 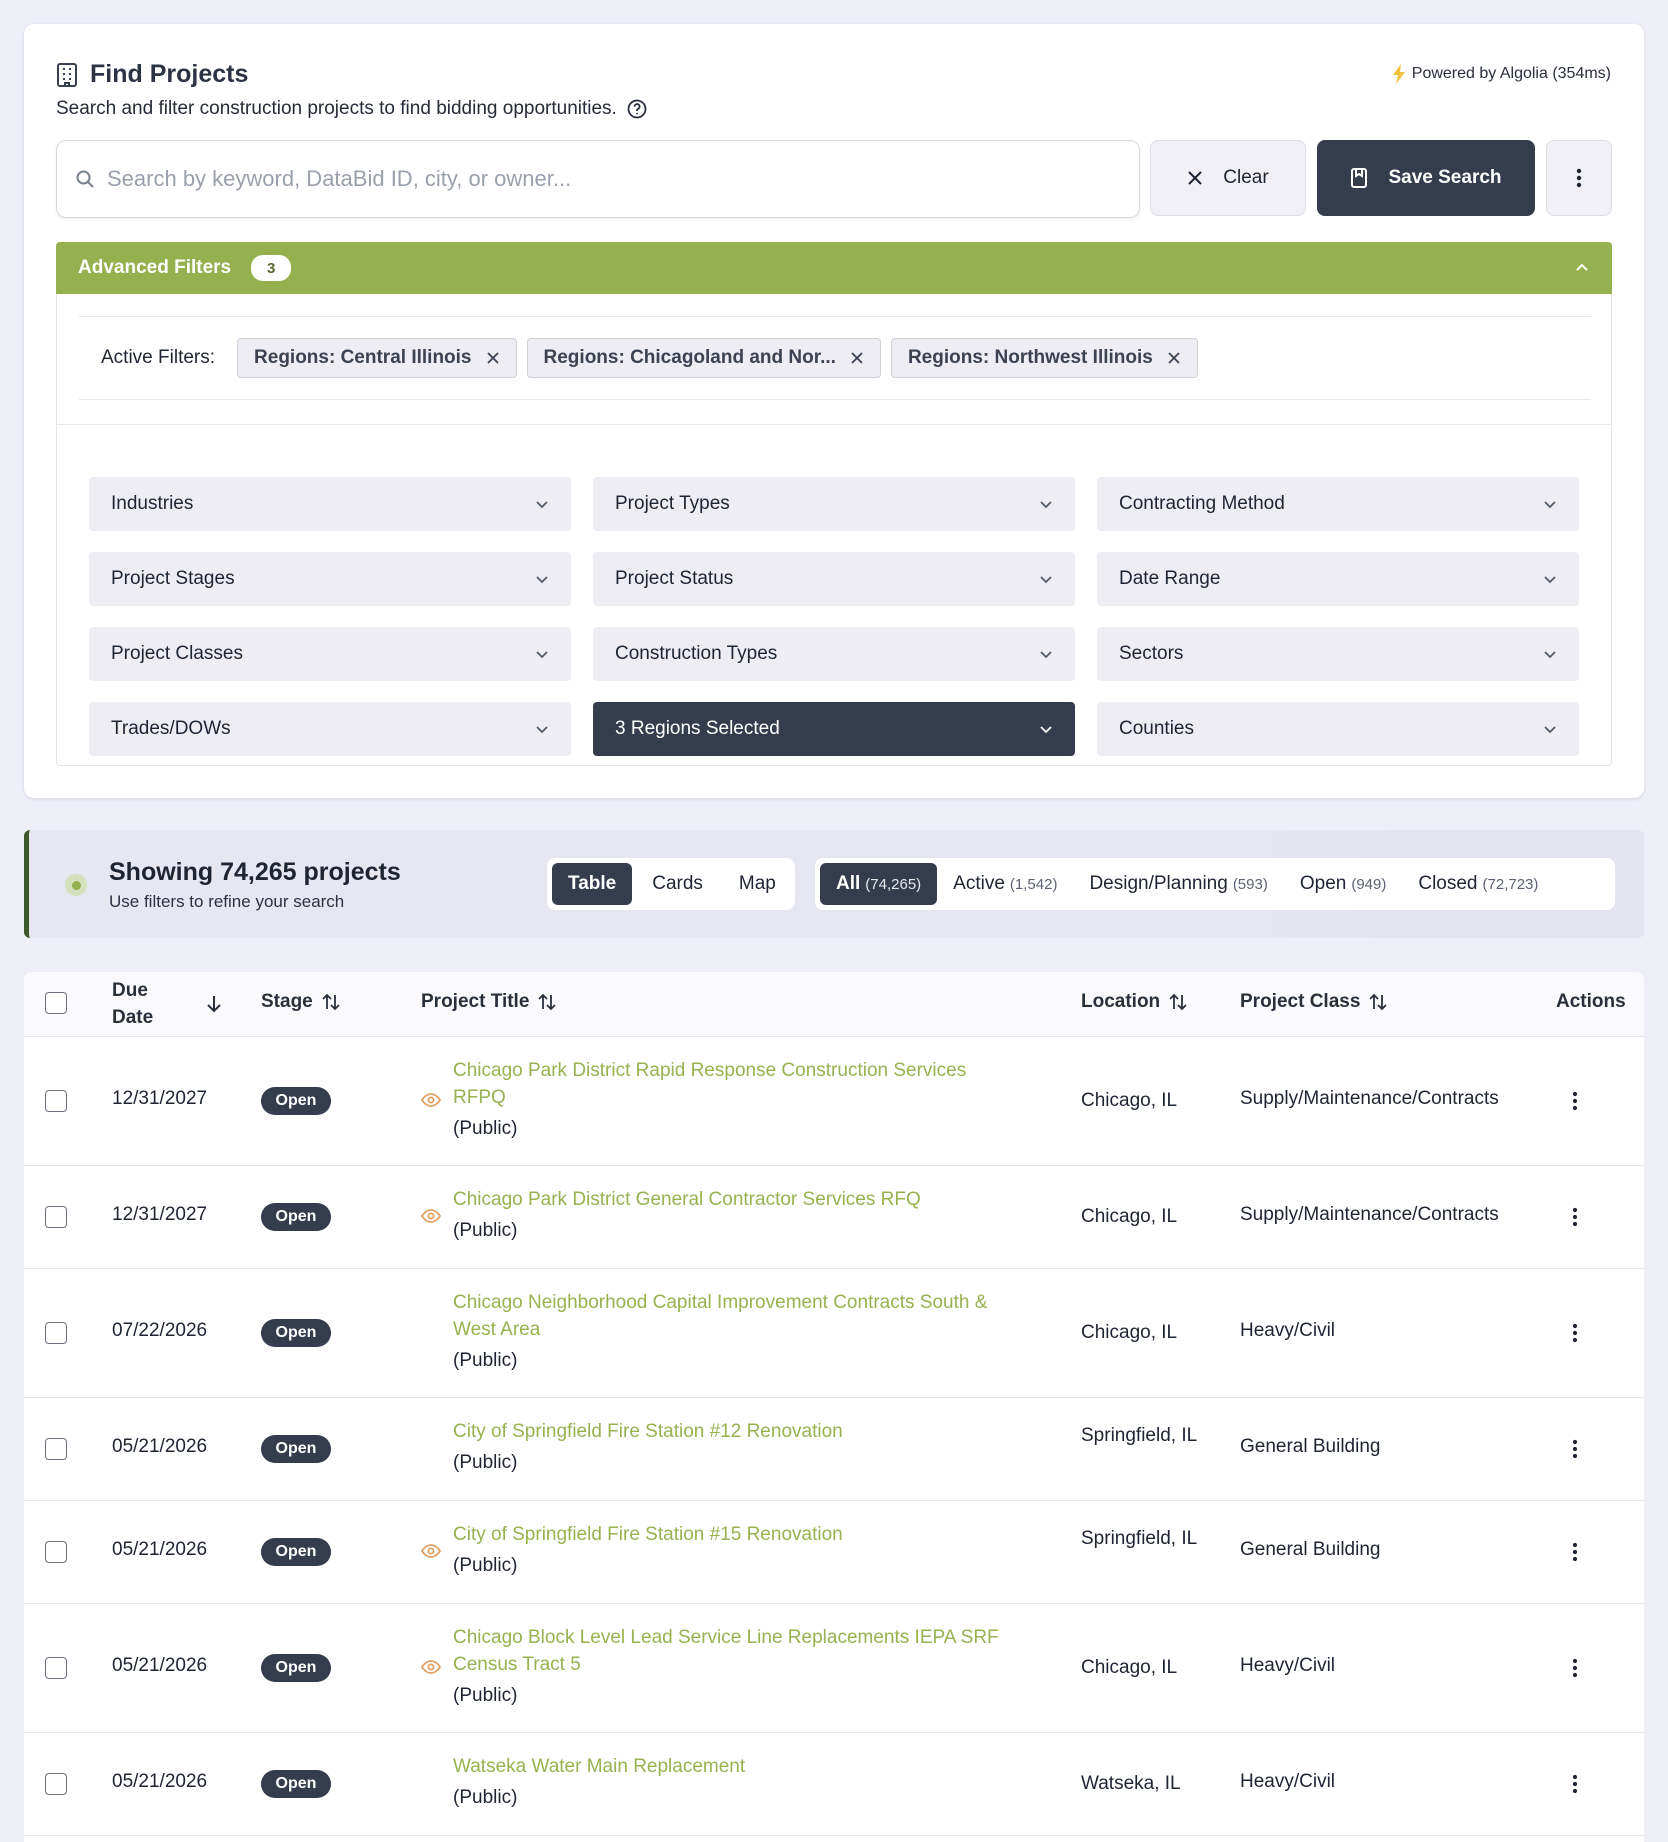 I want to click on tab-map-view: Map, so click(x=757, y=884).